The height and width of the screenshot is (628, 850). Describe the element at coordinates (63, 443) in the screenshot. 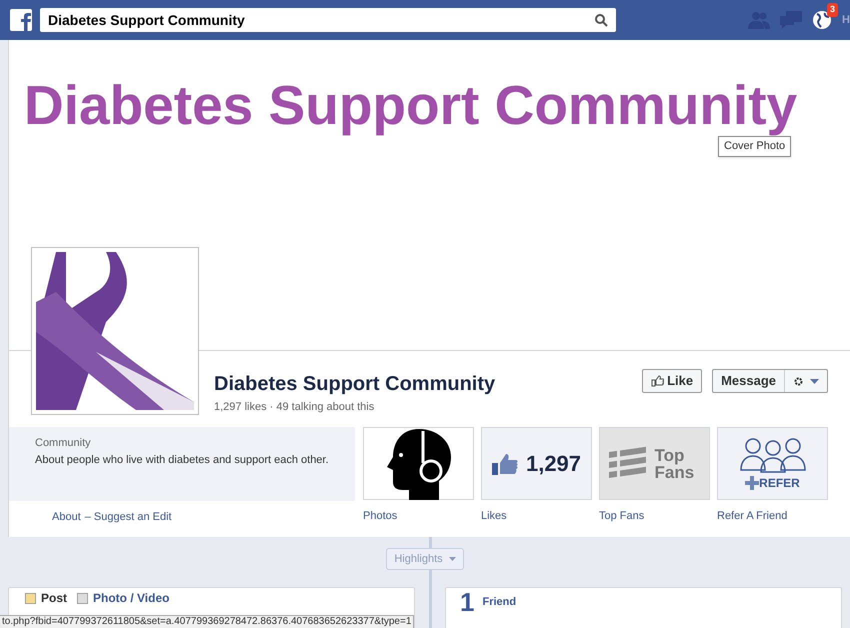

I see `category: Community` at that location.